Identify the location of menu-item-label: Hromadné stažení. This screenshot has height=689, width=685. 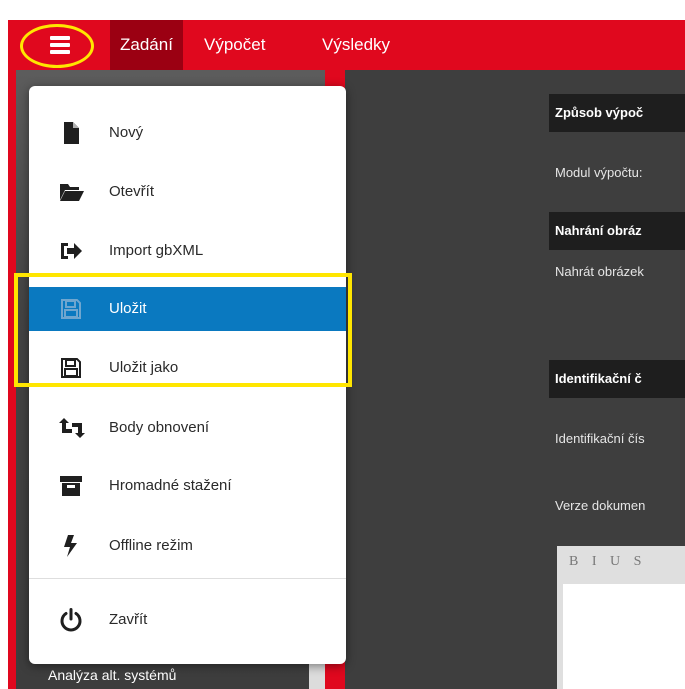
(170, 485).